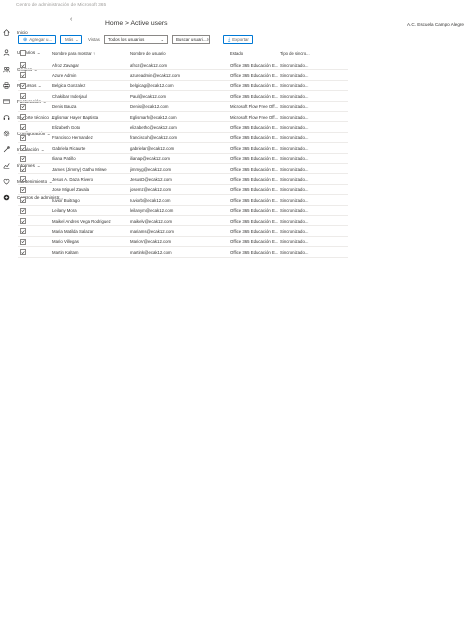 This screenshot has width=474, height=632. Describe the element at coordinates (91, 117) in the screenshot. I see `user-display-name: Eglismar Hayer Baptista` at that location.